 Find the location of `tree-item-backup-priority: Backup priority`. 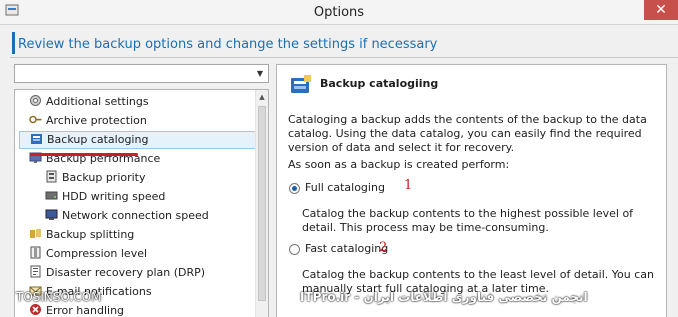

tree-item-backup-priority: Backup priority is located at coordinates (95, 178).